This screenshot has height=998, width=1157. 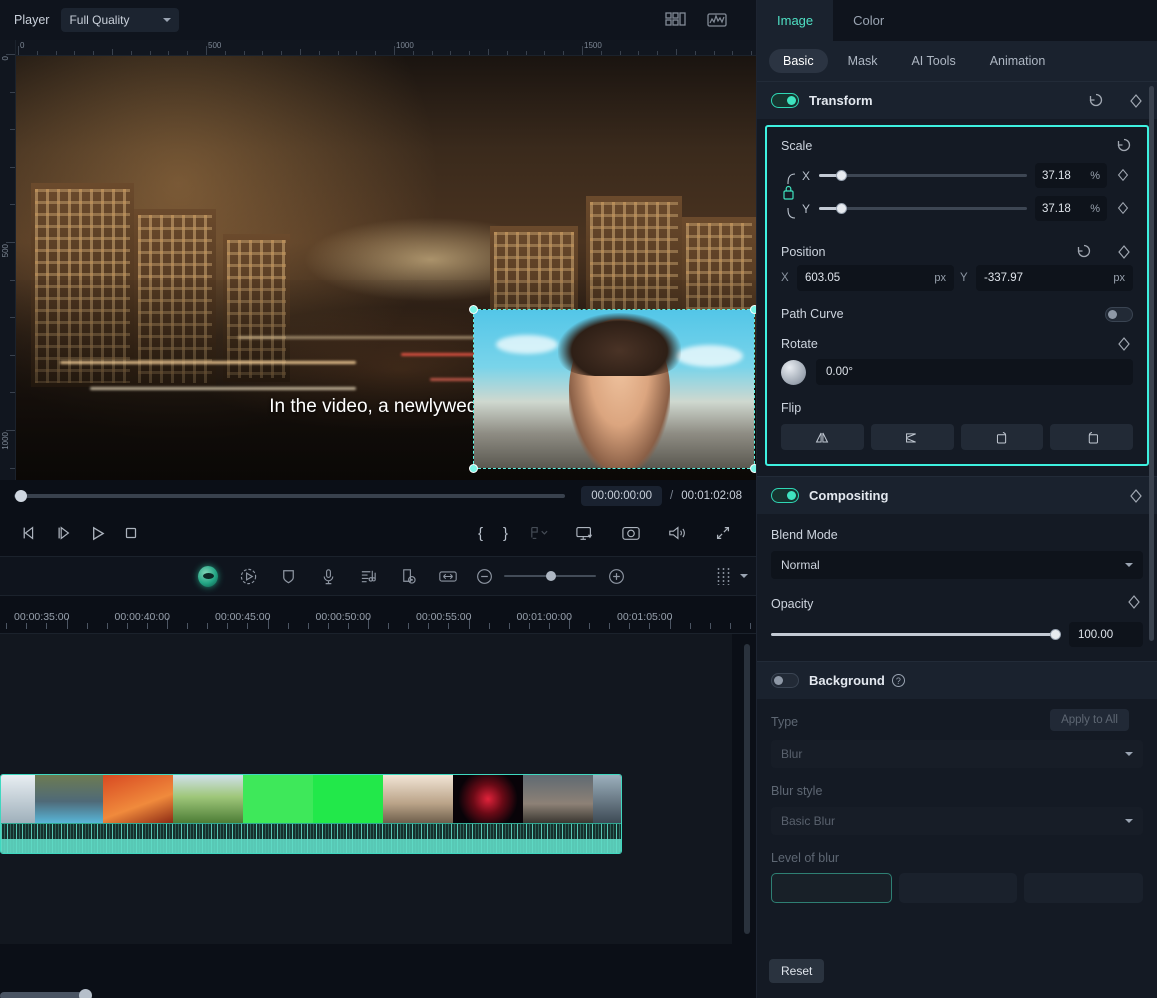 I want to click on display-mode-button, so click(x=585, y=533).